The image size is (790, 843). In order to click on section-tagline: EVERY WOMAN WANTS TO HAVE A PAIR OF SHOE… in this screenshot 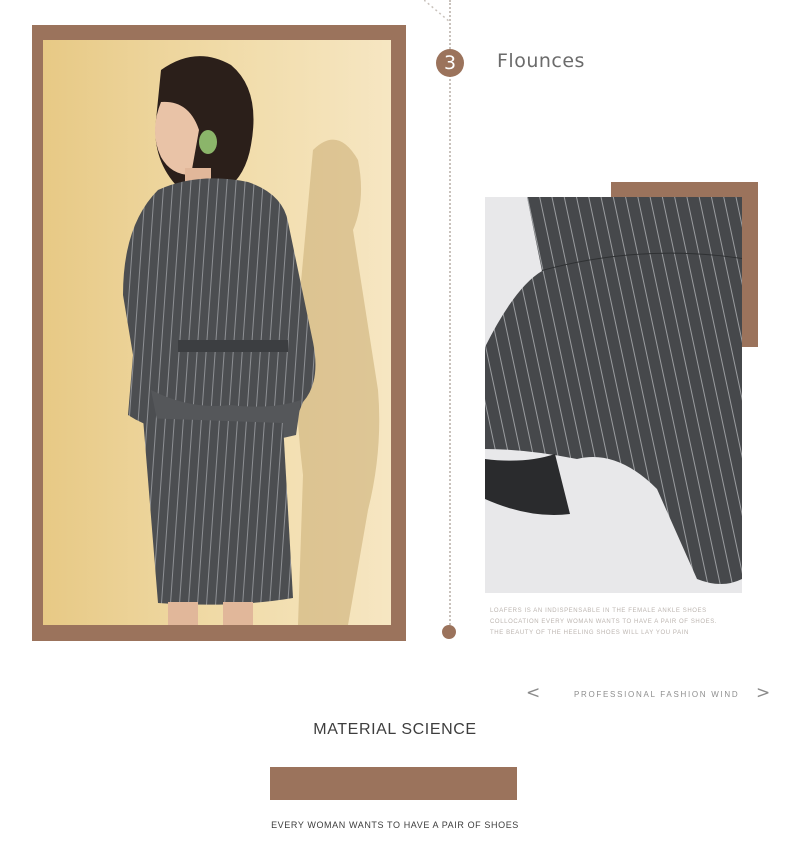, I will do `click(395, 825)`.